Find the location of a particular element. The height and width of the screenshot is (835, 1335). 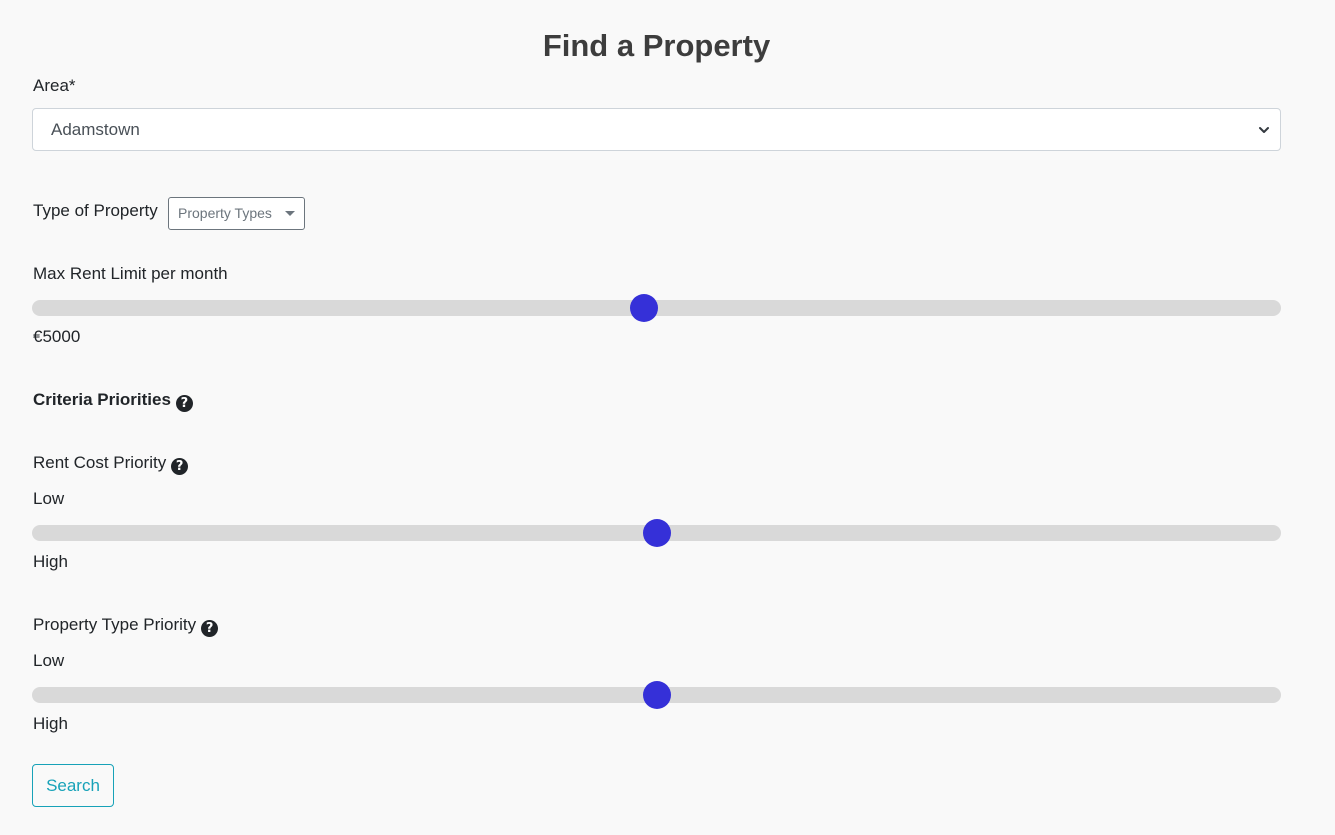

area-label: Area* is located at coordinates (54, 85).